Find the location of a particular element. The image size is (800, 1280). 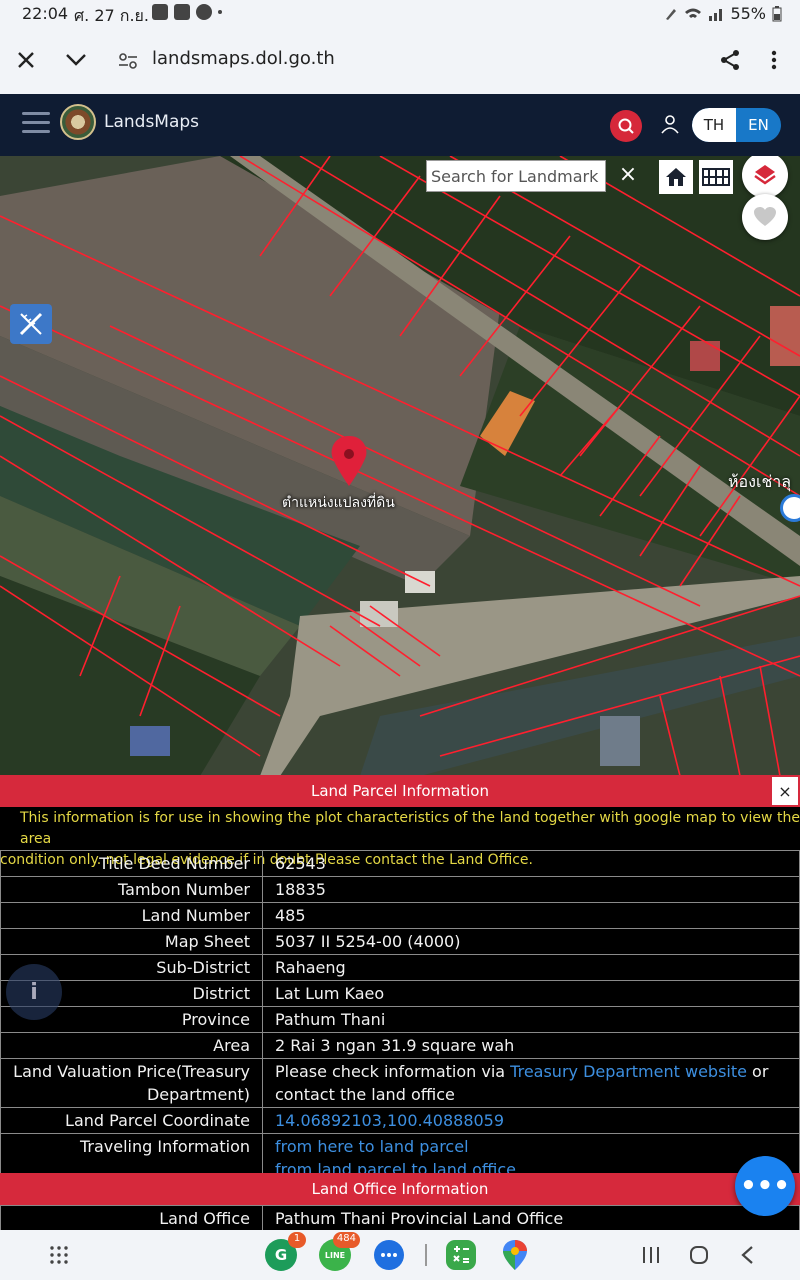

row-value: 5037 II 5254-00 (4000) is located at coordinates (531, 941).